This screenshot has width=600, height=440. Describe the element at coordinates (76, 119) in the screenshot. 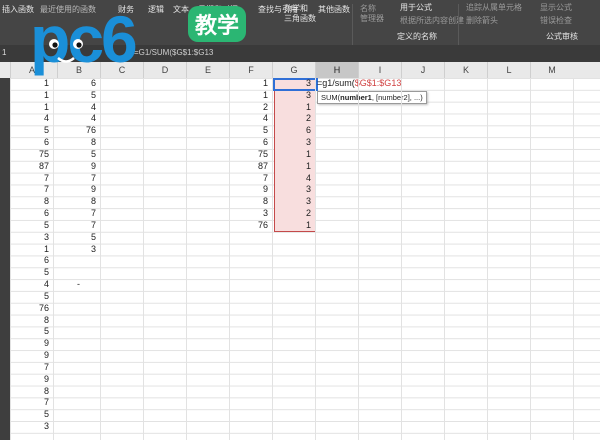

I see `cell-b4: 4` at that location.